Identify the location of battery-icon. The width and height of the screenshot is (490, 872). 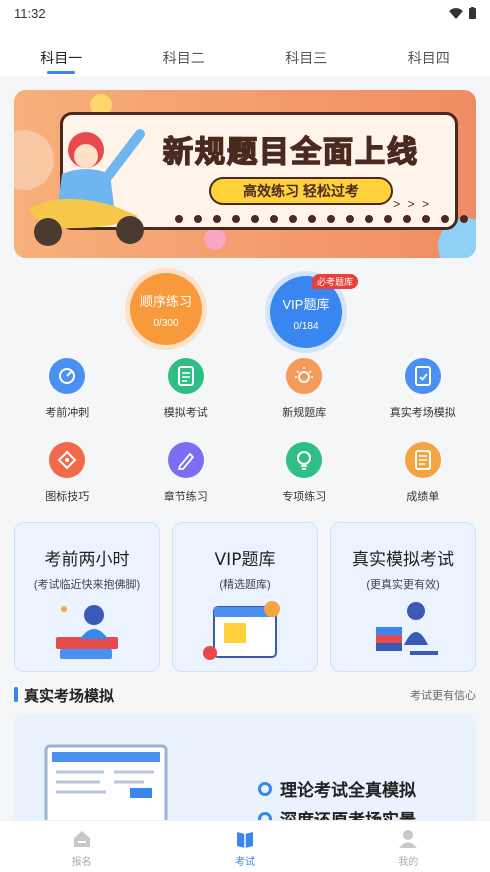
(472, 13).